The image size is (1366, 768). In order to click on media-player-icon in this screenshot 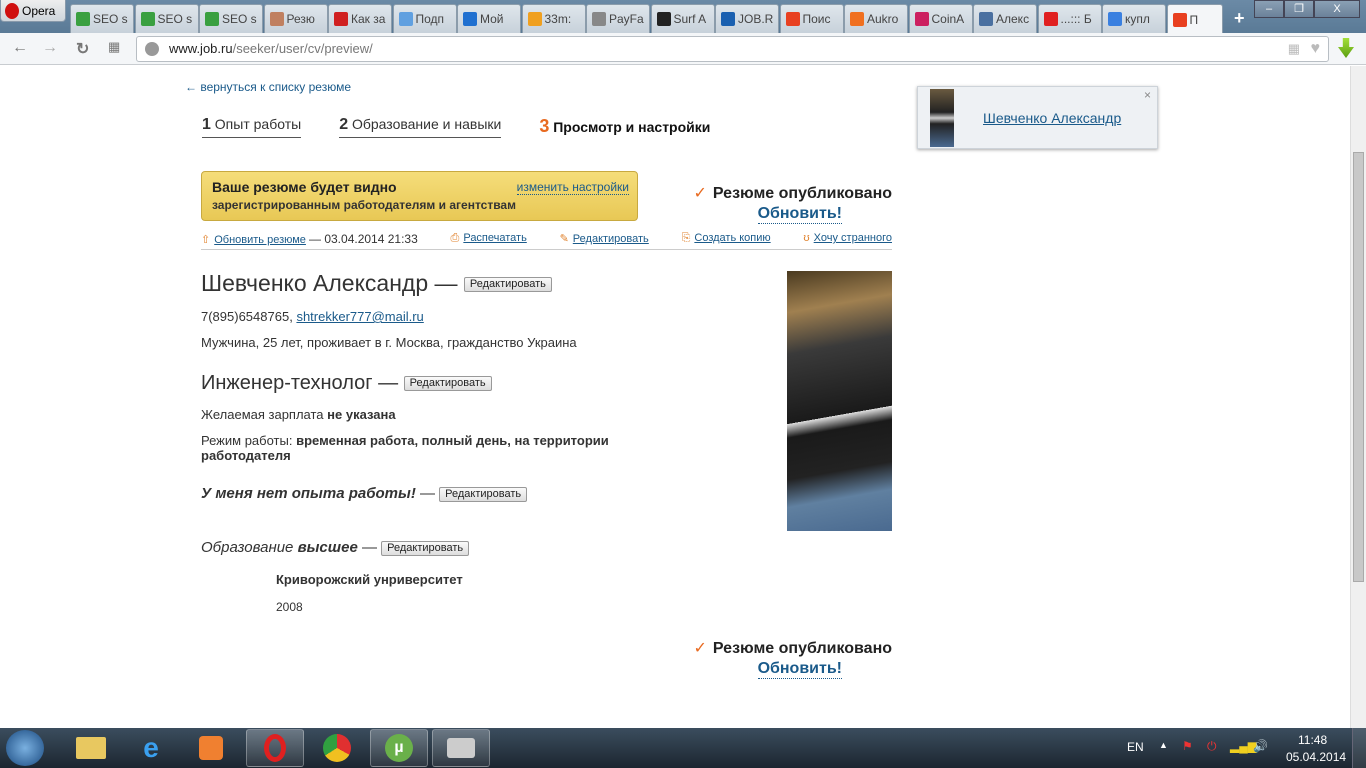, I will do `click(211, 748)`.